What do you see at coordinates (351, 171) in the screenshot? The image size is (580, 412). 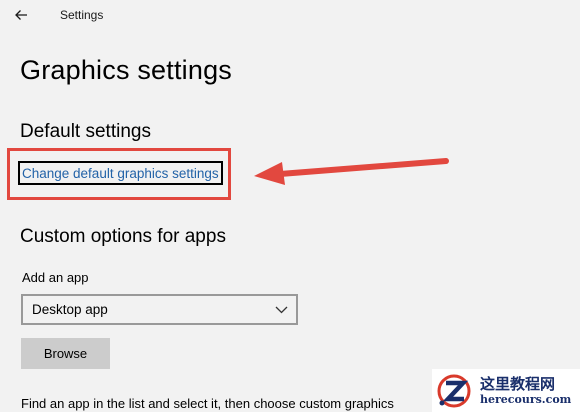 I see `annotation-arrow-icon` at bounding box center [351, 171].